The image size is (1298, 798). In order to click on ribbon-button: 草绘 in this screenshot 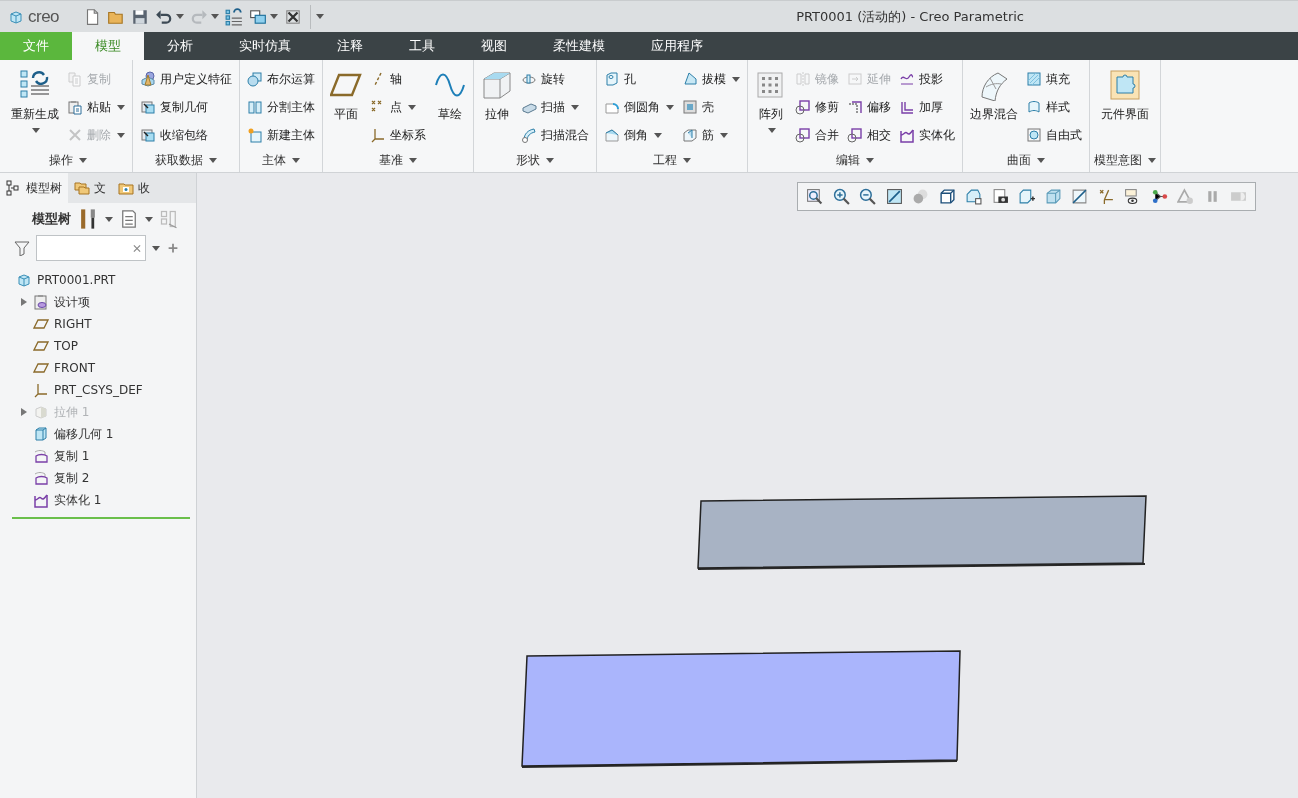, I will do `click(450, 107)`.